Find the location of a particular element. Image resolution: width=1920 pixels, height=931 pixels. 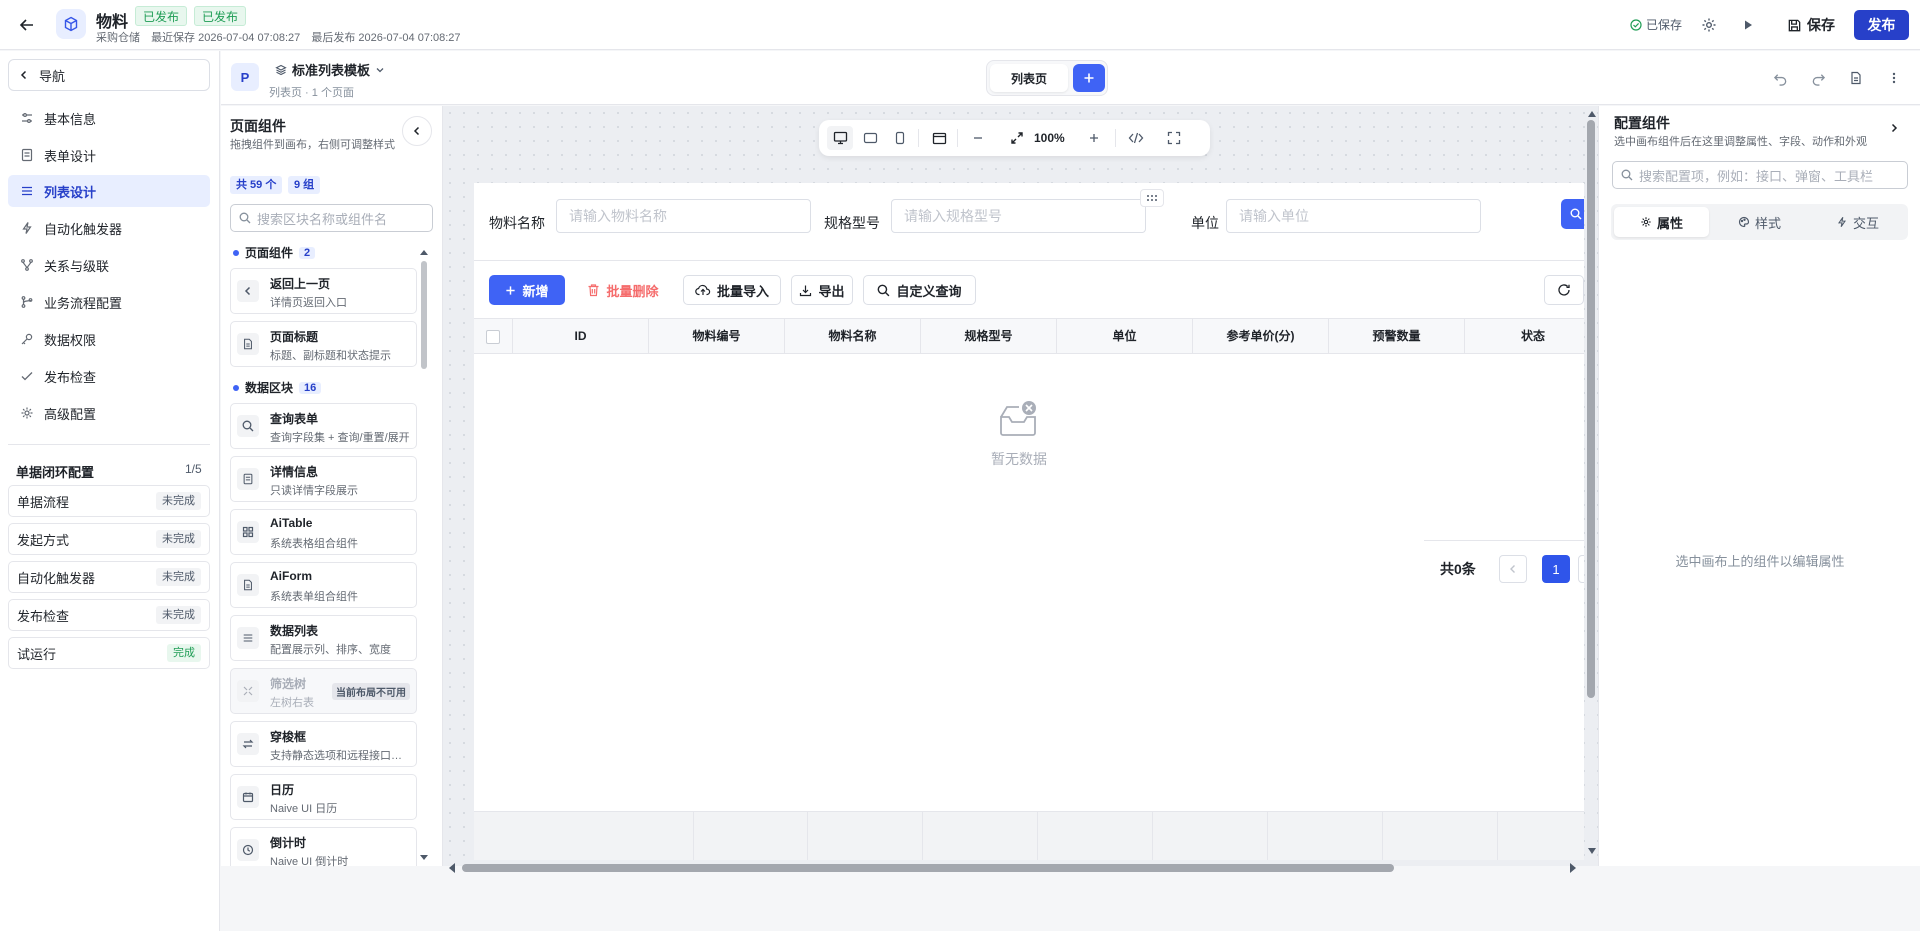

tab-interaction: 交互 is located at coordinates (1857, 222).